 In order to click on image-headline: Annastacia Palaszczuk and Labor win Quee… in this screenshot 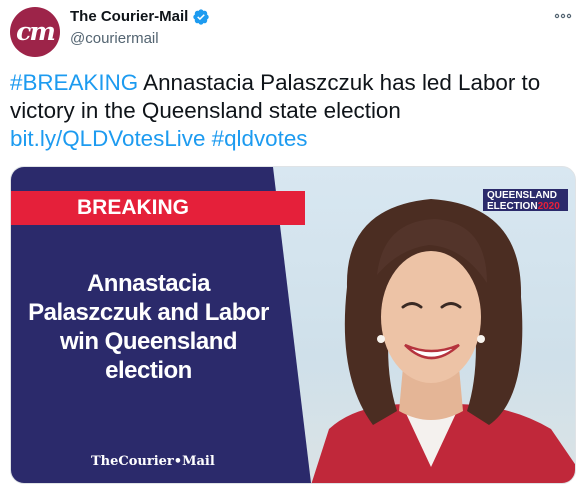, I will do `click(148, 327)`.